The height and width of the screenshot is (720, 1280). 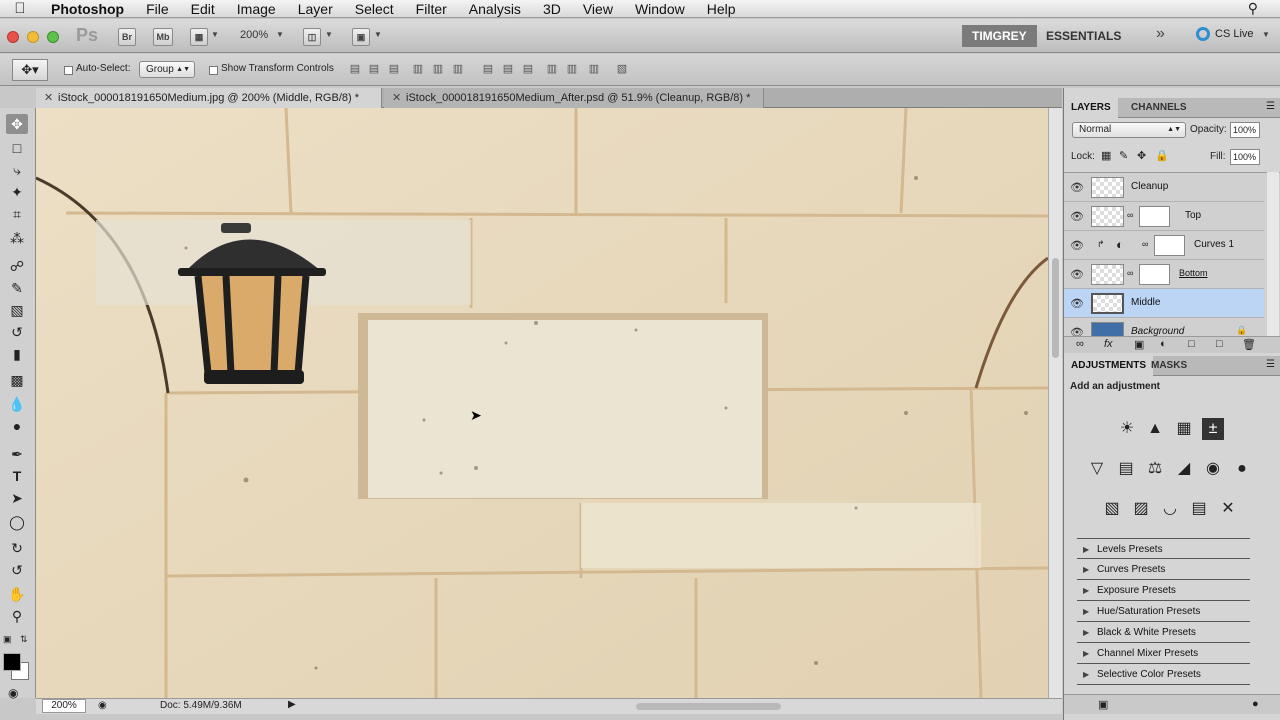 What do you see at coordinates (1213, 429) in the screenshot?
I see `exposure-icon: ±` at bounding box center [1213, 429].